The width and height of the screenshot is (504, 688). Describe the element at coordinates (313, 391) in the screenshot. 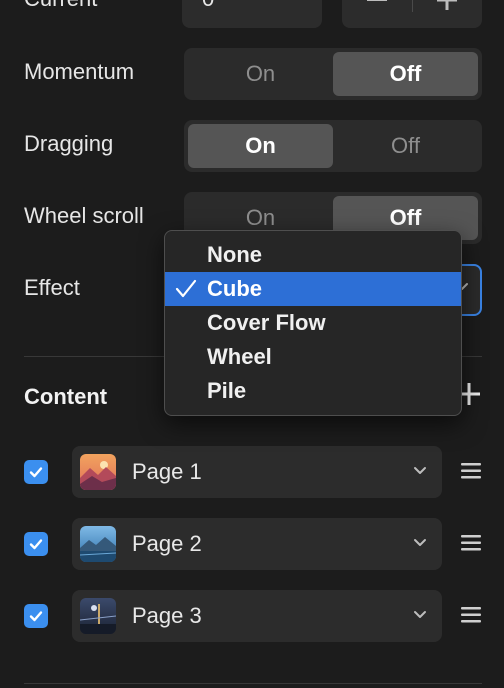

I see `effect-option-pile: Pile` at that location.